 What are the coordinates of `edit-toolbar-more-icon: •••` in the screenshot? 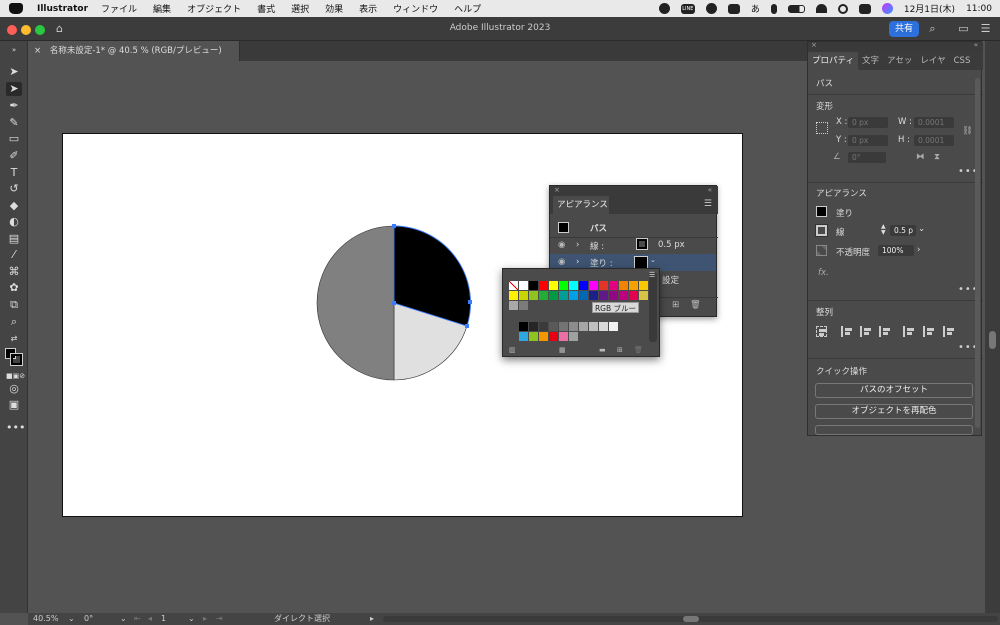 It's located at (15, 428).